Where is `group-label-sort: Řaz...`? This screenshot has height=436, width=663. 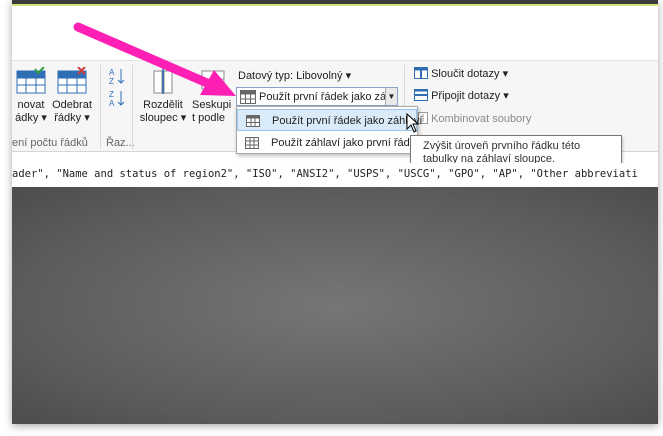
group-label-sort: Řaz... is located at coordinates (120, 143).